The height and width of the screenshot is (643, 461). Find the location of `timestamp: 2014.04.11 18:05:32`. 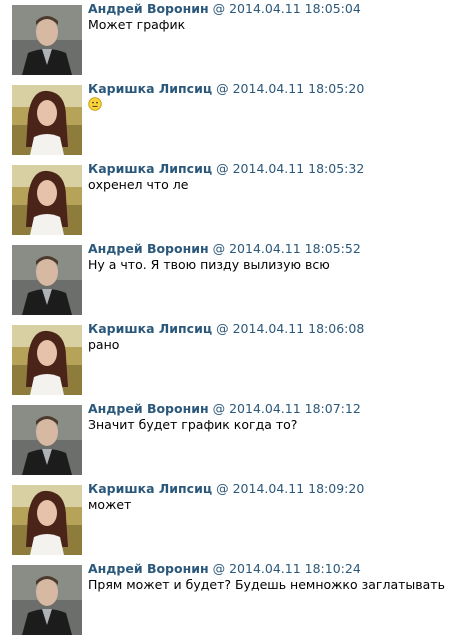

timestamp: 2014.04.11 18:05:32 is located at coordinates (298, 168).